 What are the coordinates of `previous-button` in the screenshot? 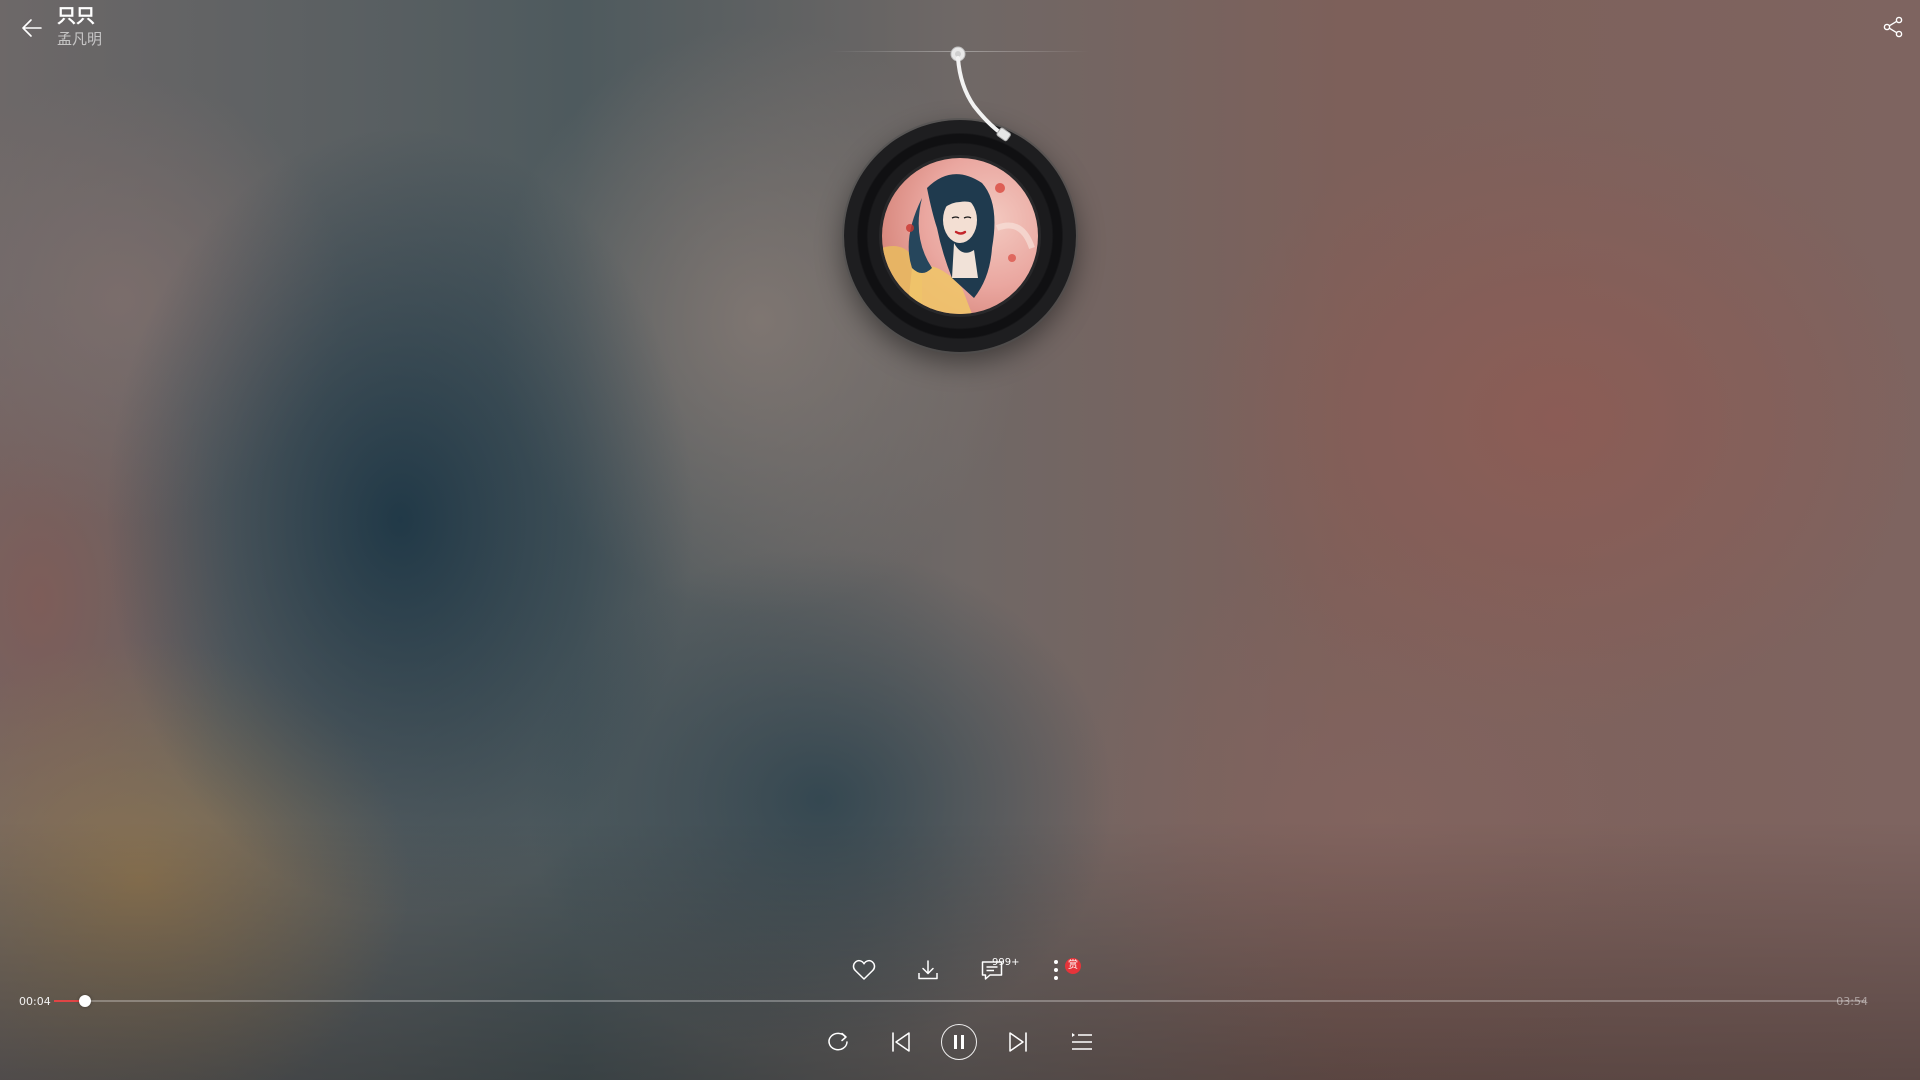 It's located at (901, 1042).